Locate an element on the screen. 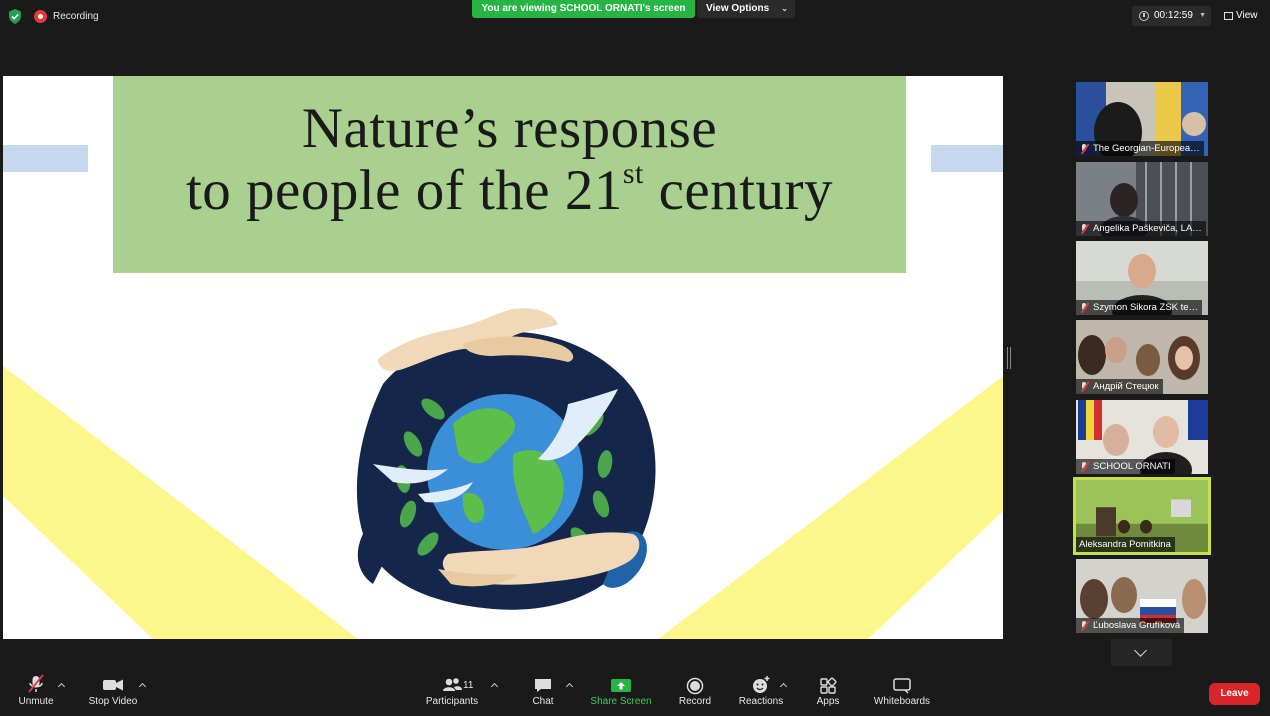 Image resolution: width=1270 pixels, height=716 pixels. reactions-label: Reactions is located at coordinates (761, 701).